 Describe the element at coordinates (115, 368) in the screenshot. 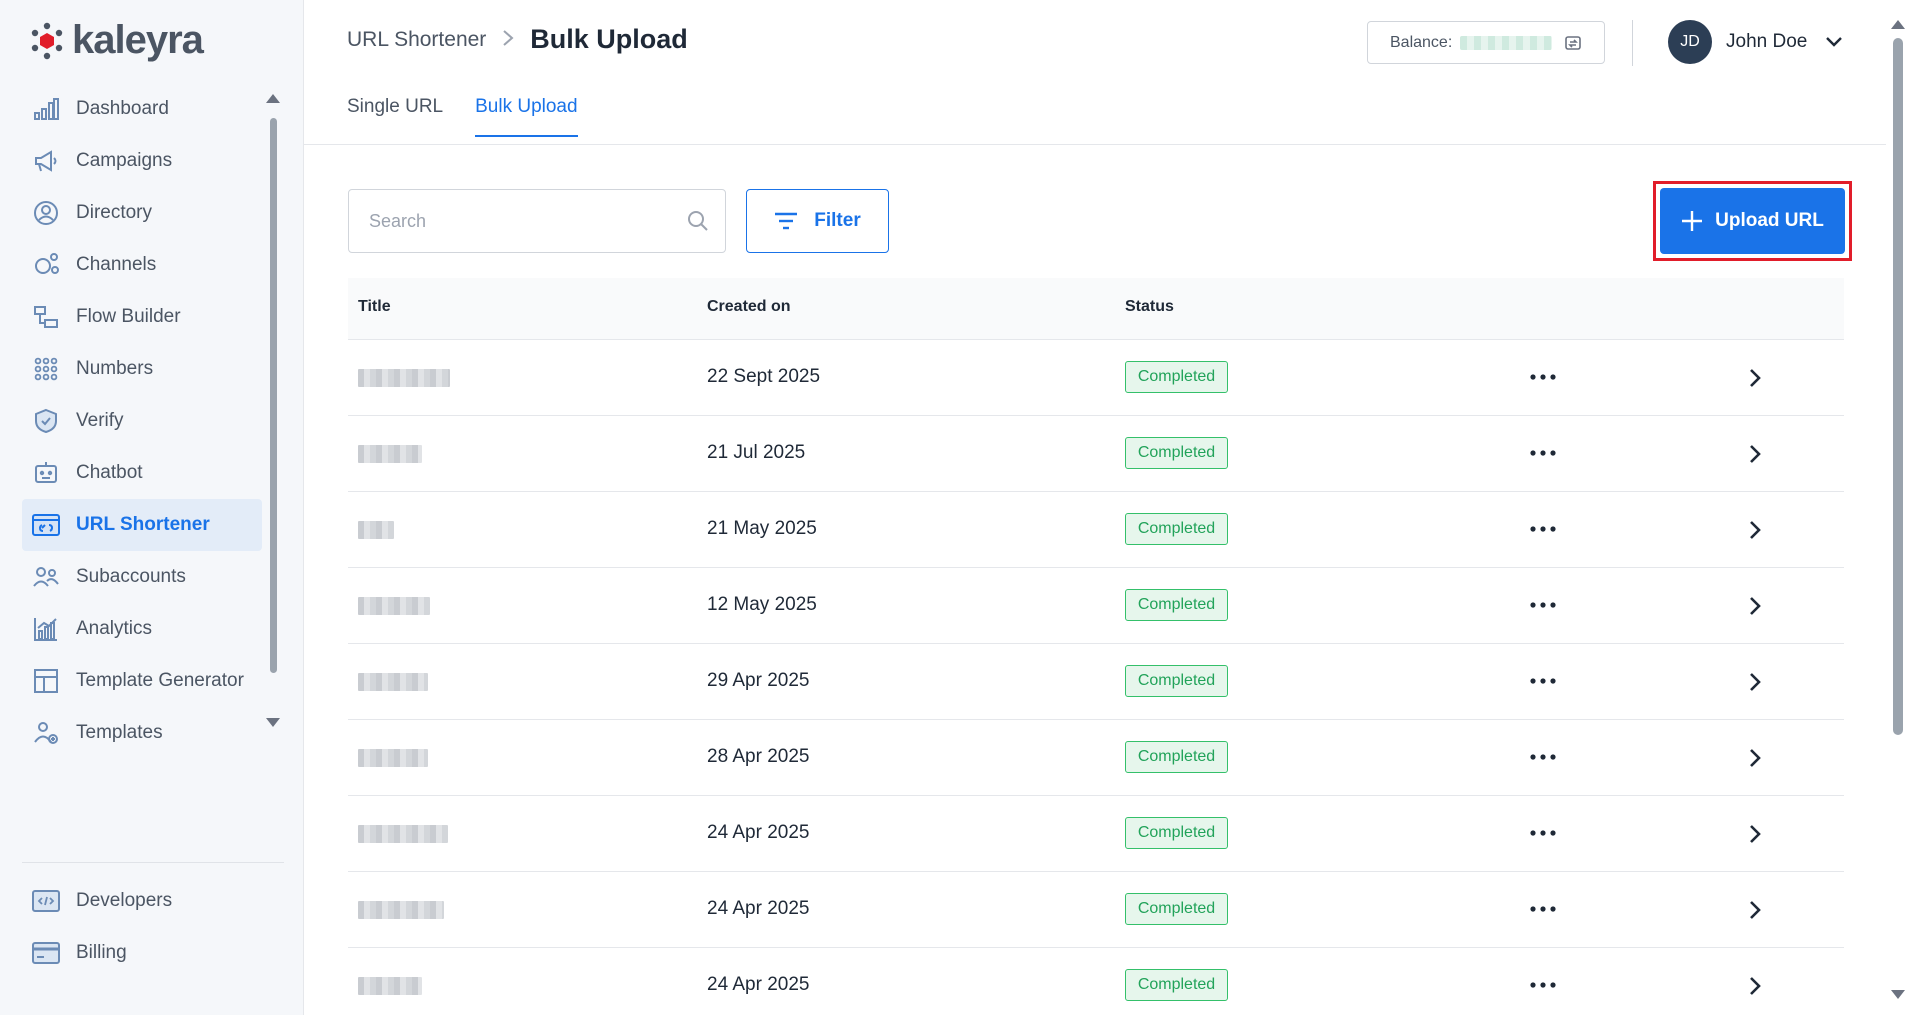

I see `sidebar-item-label: Numbers` at that location.